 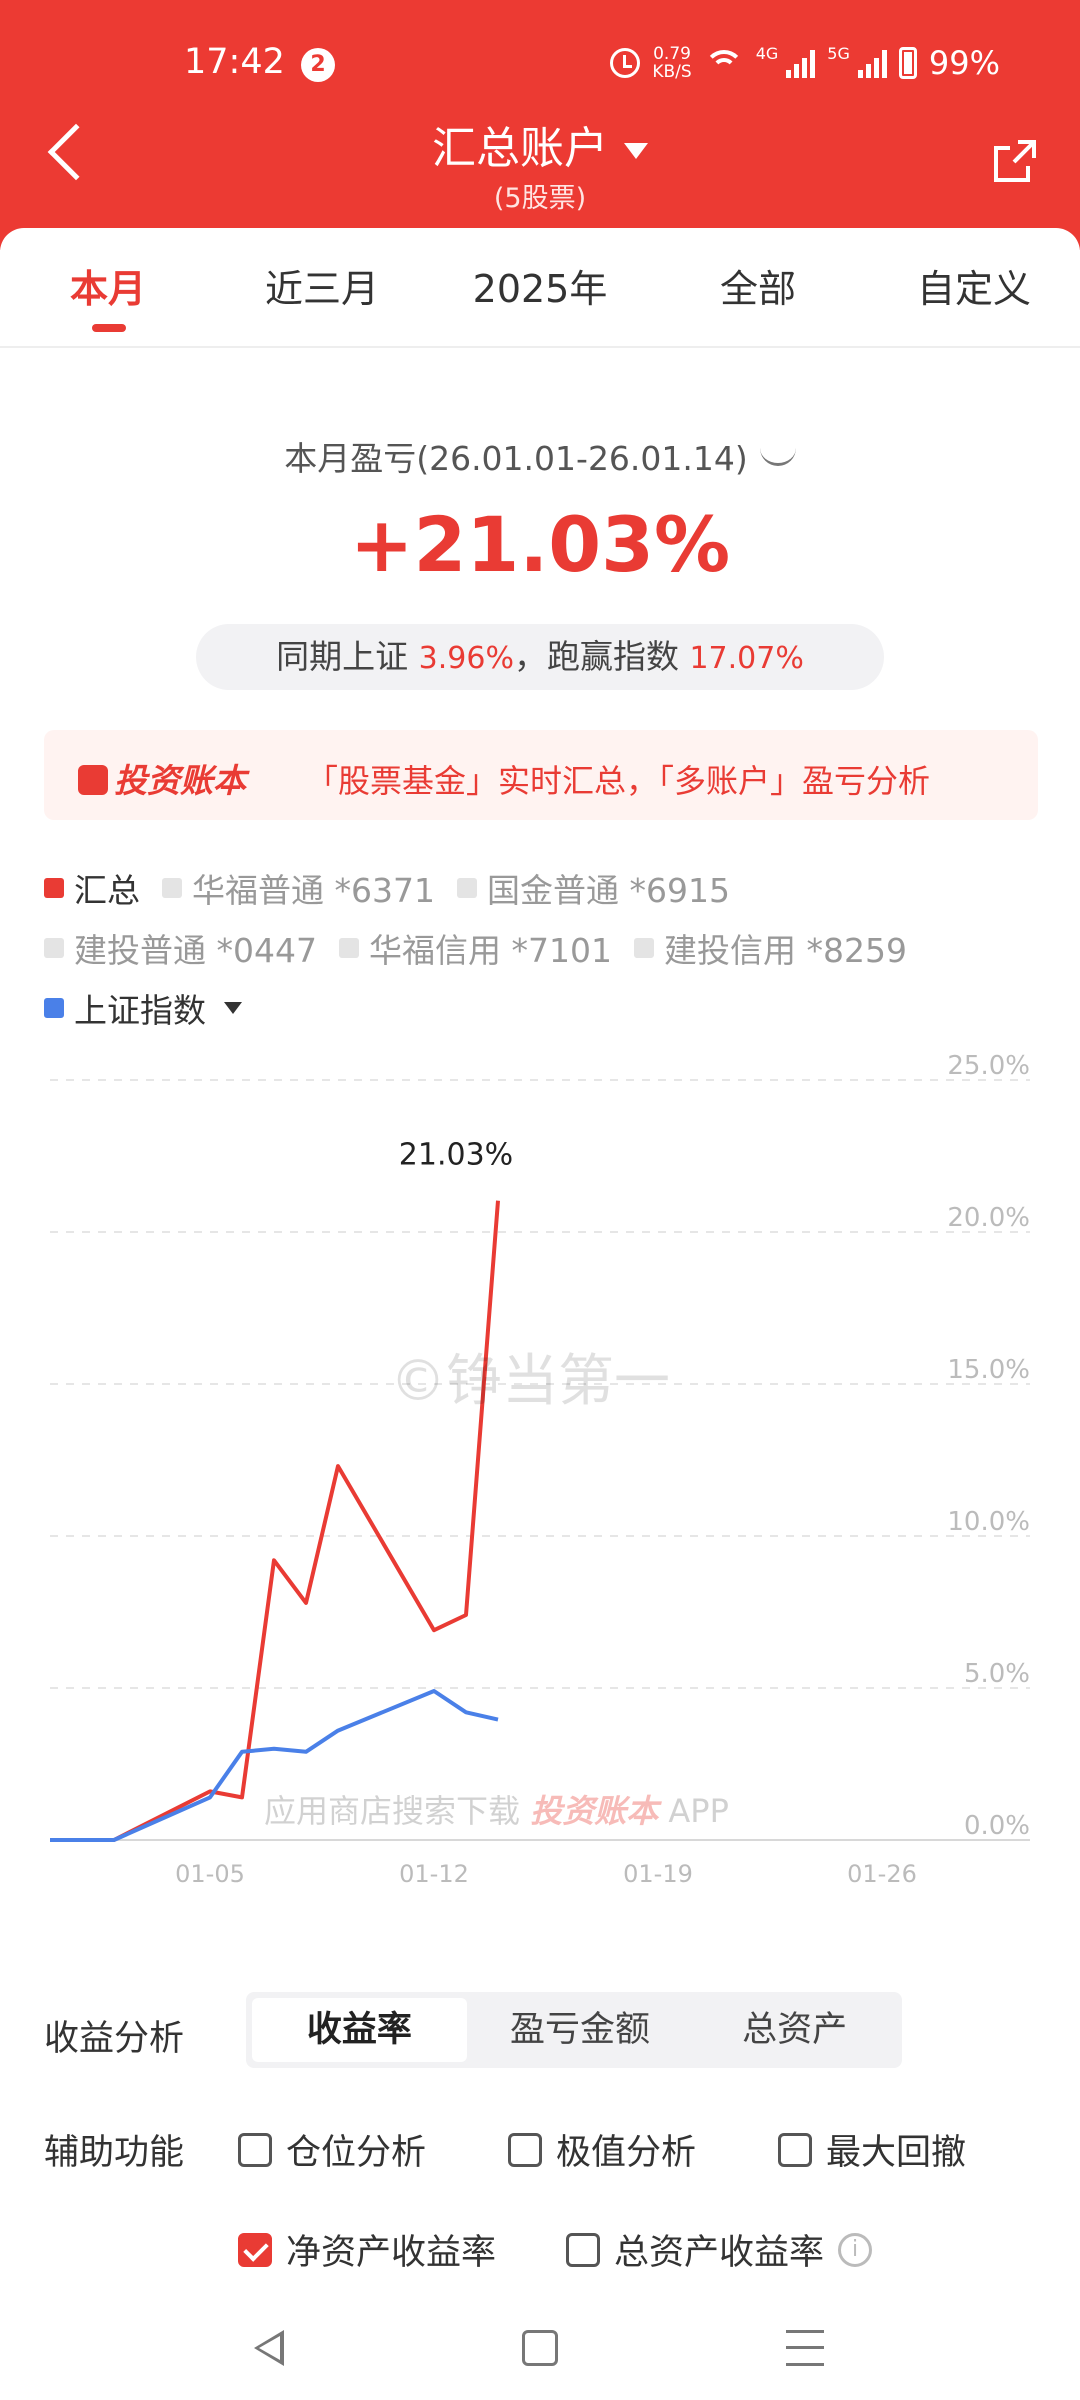 I want to click on analysis-segmented: 收益率 盈亏金额 总资产, so click(x=574, y=2030).